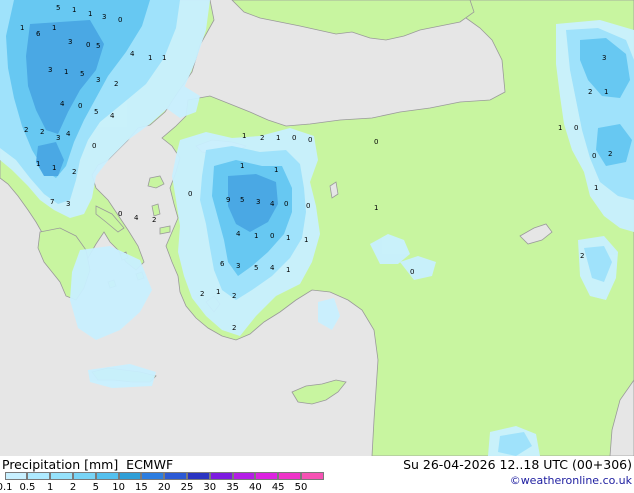 The height and width of the screenshot is (493, 634). Describe the element at coordinates (27, 487) in the screenshot. I see `legend-tick: 0.5` at that location.